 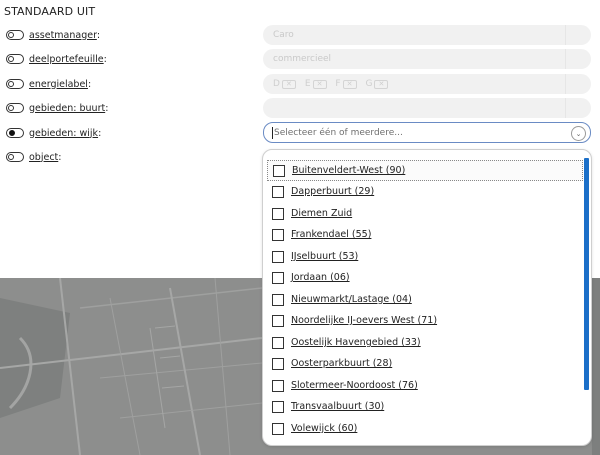 I want to click on filter-row-deelportefeuille: deelportefeuille:, so click(x=56, y=59).